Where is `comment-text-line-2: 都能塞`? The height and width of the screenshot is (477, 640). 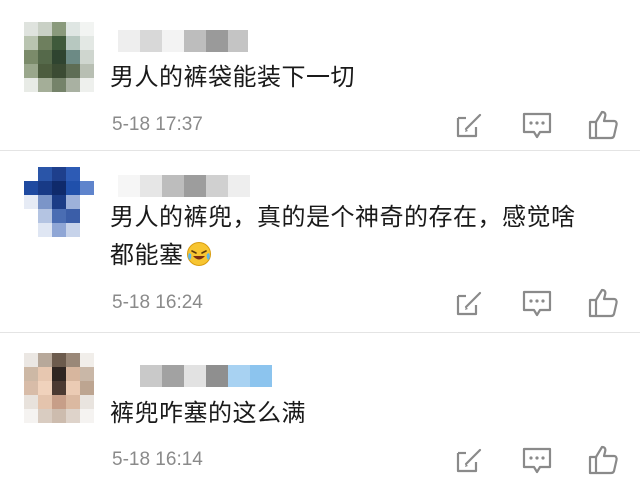 comment-text-line-2: 都能塞 is located at coordinates (370, 255).